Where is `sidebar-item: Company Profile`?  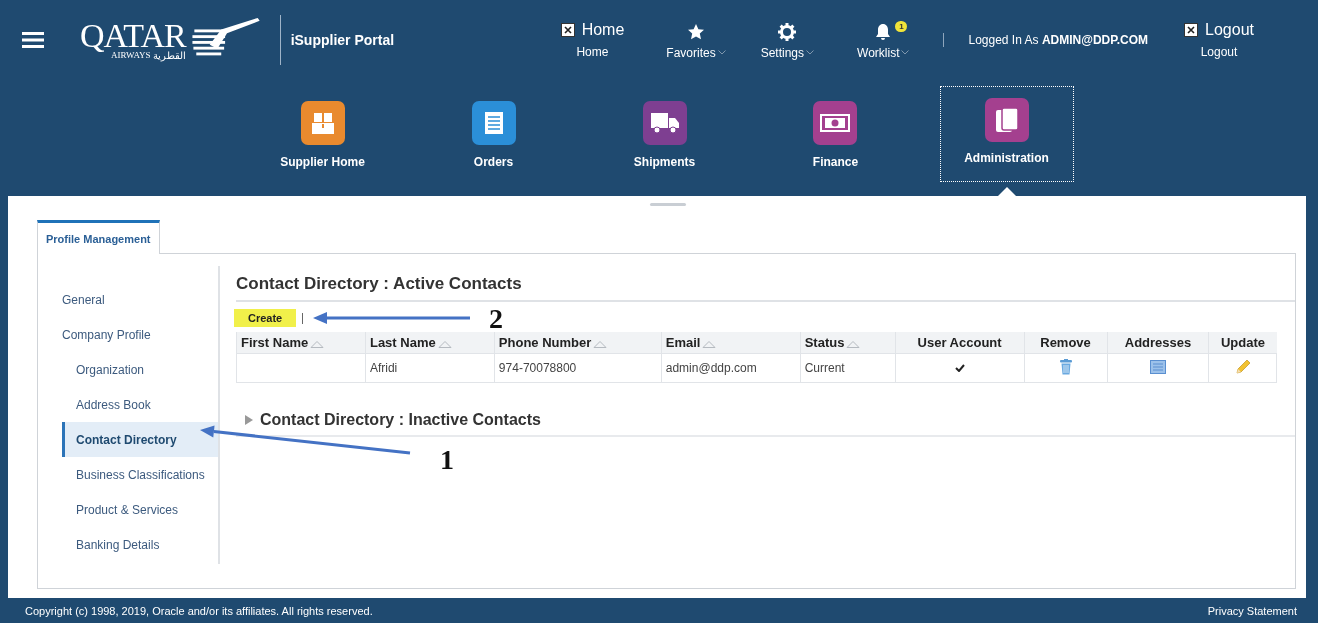 sidebar-item: Company Profile is located at coordinates (128, 334).